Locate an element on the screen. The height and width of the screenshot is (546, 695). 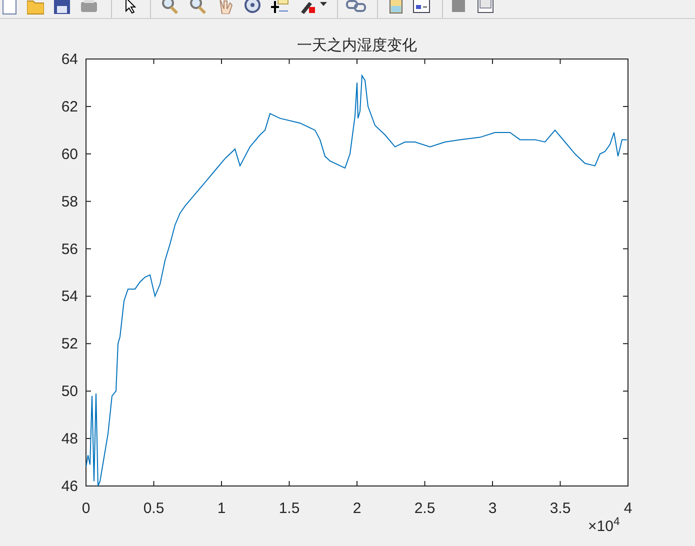
brush-icon is located at coordinates (308, 7).